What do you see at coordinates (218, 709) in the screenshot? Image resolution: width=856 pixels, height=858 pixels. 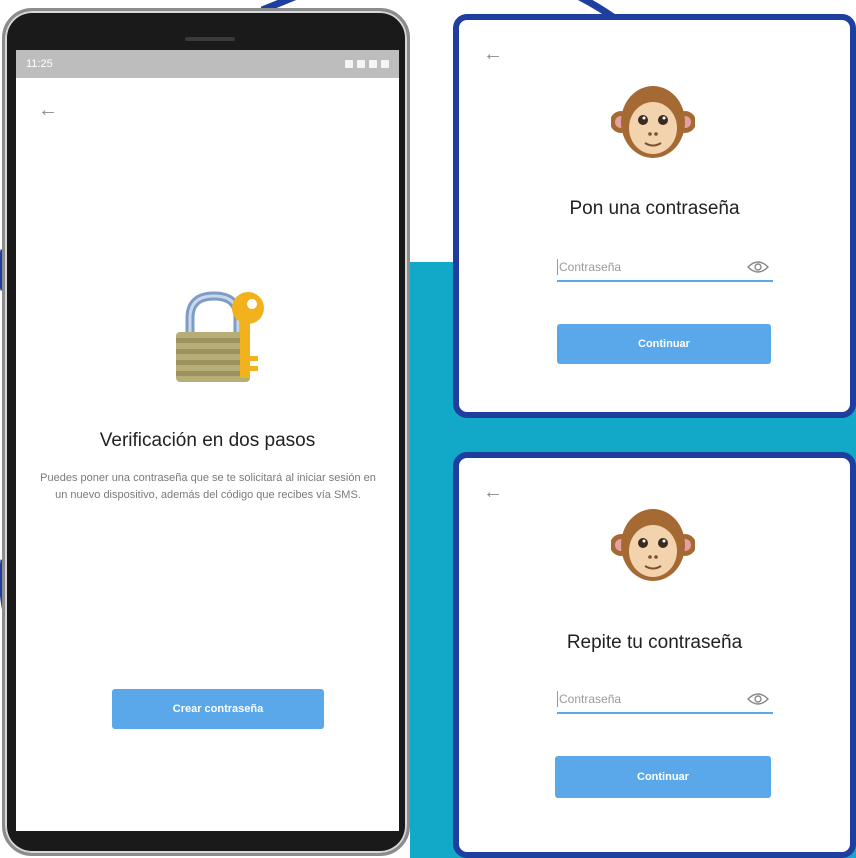 I see `create-password-button: Crear contraseña` at bounding box center [218, 709].